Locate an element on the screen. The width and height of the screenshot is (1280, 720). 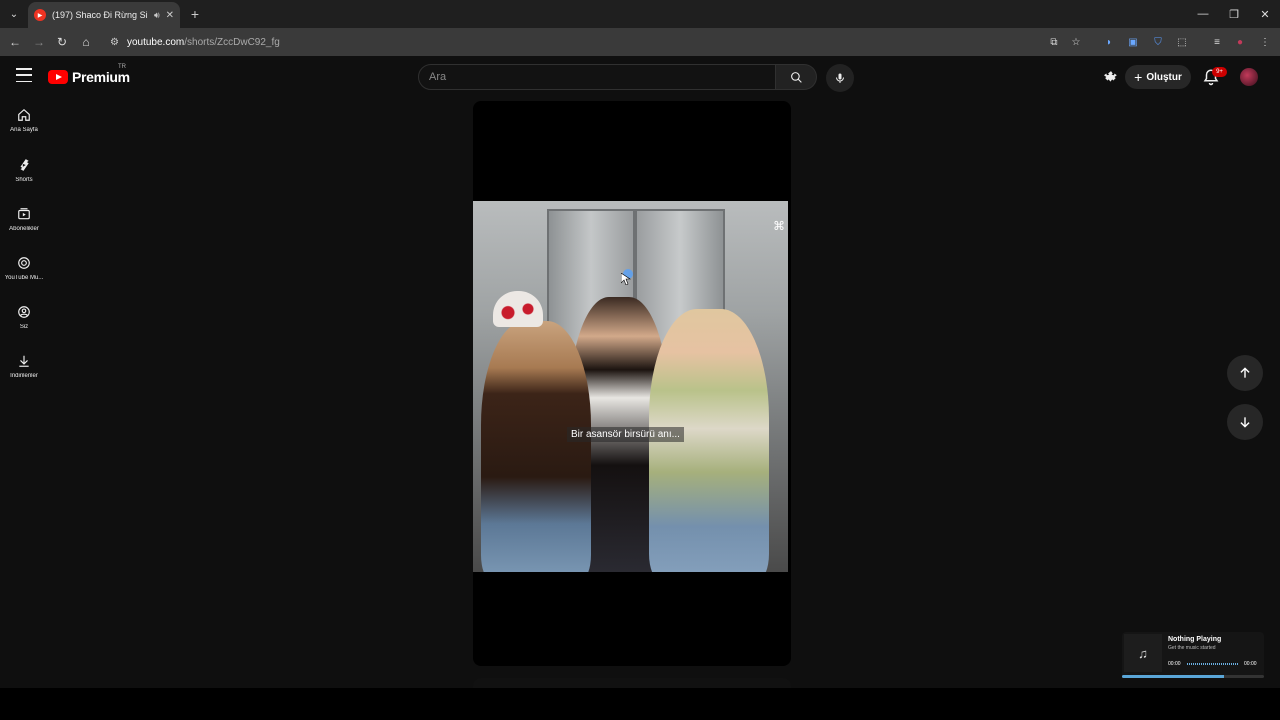
music-note-icon: ♫ is located at coordinates (1143, 653).